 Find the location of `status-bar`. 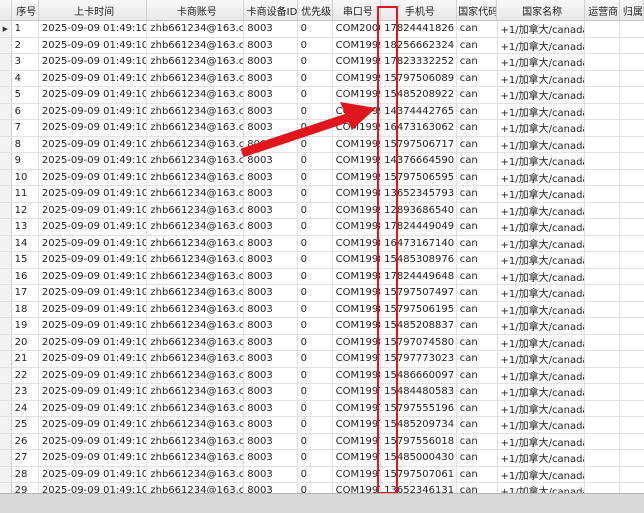

status-bar is located at coordinates (322, 503).